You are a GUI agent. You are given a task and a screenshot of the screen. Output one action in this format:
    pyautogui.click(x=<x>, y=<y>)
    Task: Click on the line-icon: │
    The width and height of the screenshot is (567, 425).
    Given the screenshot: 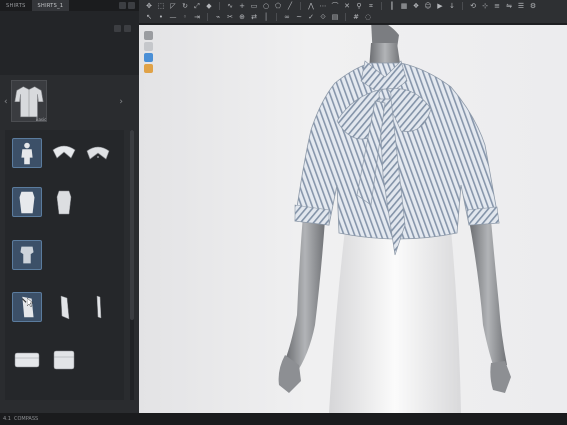 What is the action you would take?
    pyautogui.click(x=266, y=17)
    